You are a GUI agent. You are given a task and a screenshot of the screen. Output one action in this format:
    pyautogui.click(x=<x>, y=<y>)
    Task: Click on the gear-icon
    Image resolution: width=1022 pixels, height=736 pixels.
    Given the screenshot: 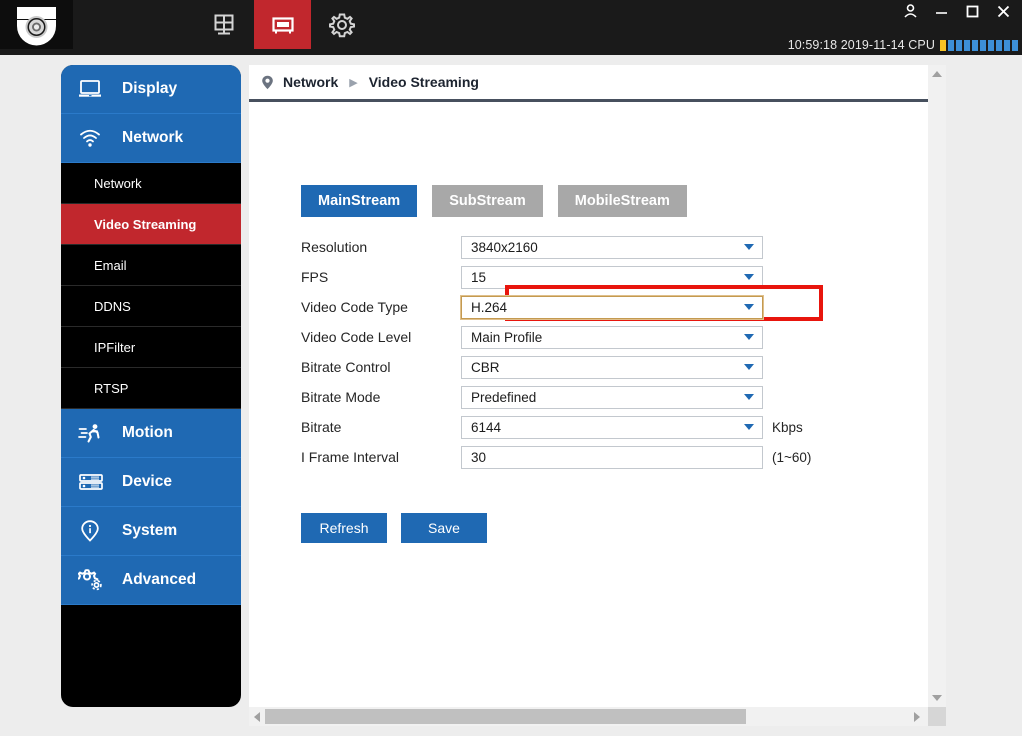 What is the action you would take?
    pyautogui.click(x=341, y=25)
    